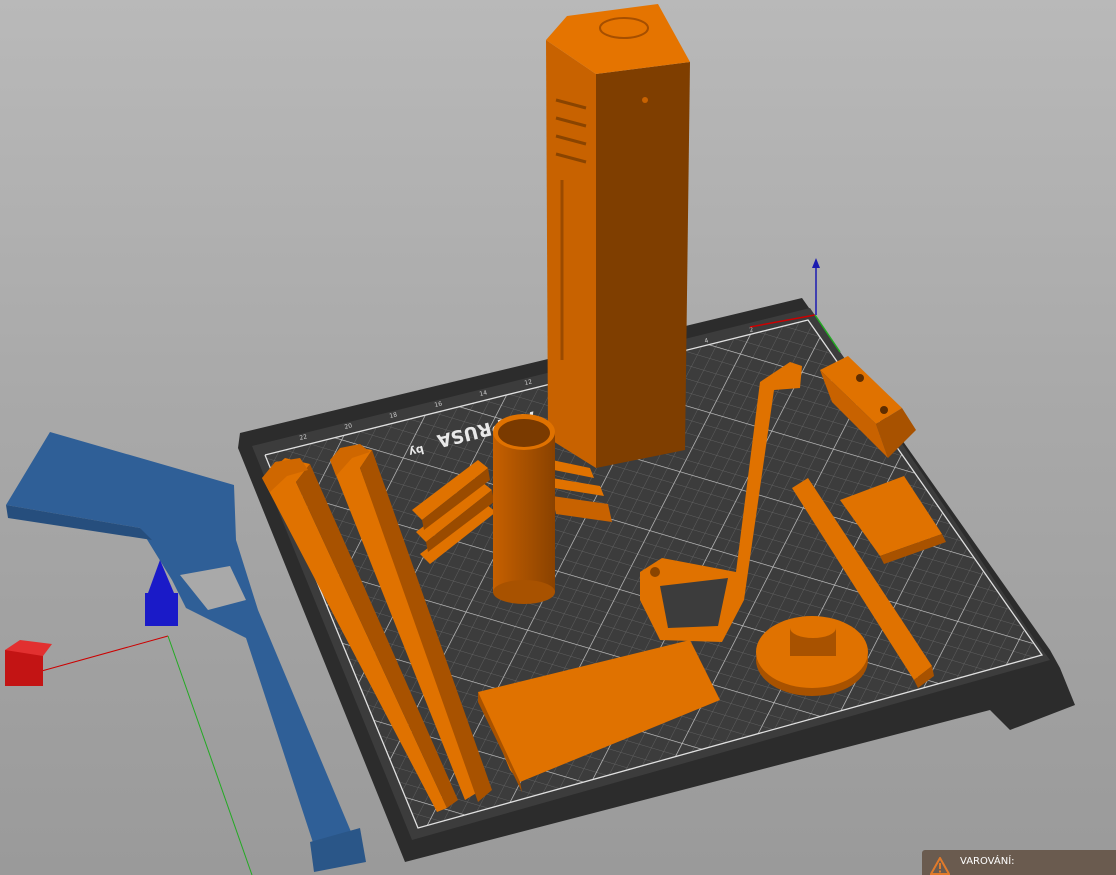 This screenshot has height=875, width=1116. I want to click on tube-body, so click(524, 512).